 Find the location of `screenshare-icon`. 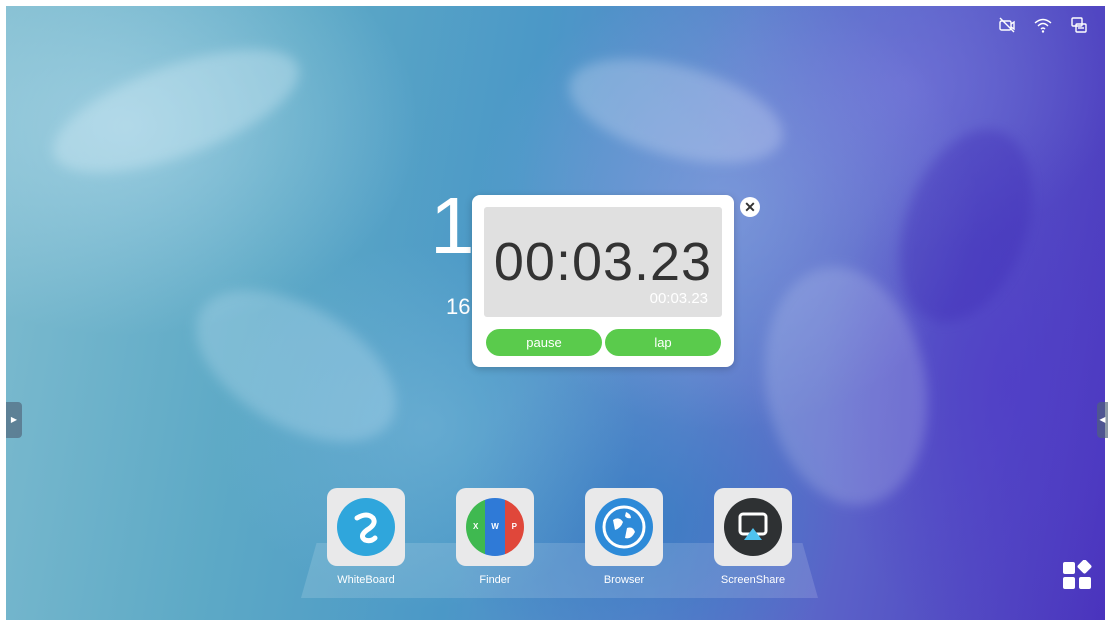

screenshare-icon is located at coordinates (753, 527).